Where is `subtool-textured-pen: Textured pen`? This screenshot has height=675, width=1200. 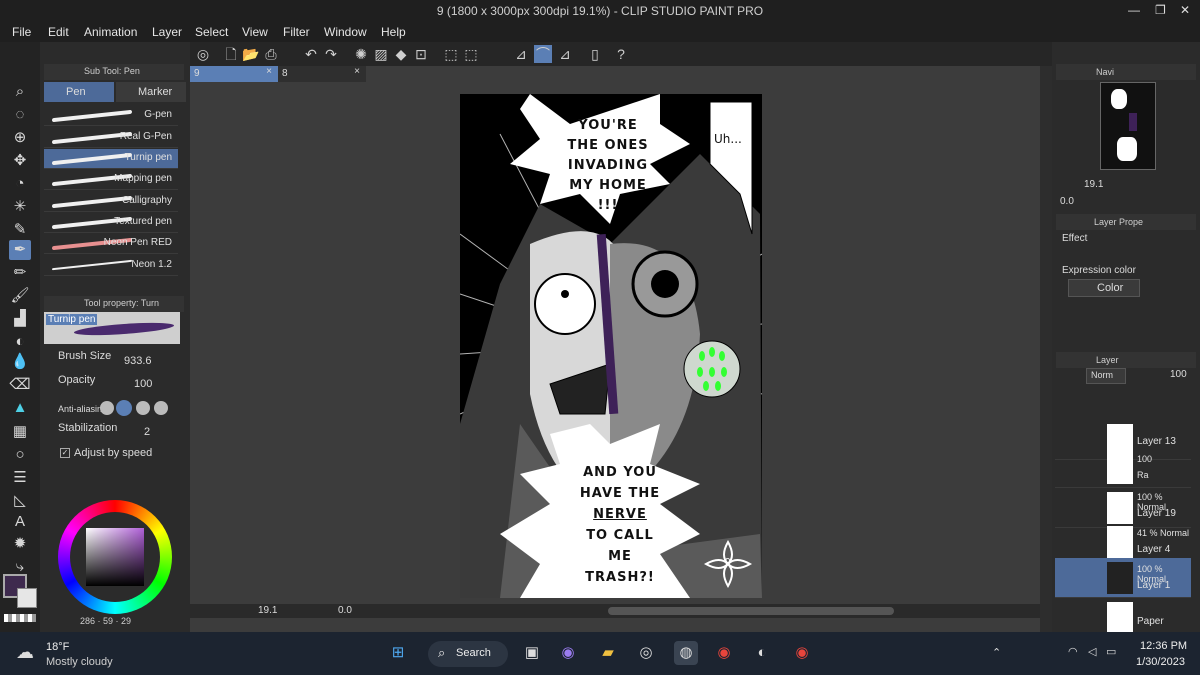
subtool-textured-pen: Textured pen is located at coordinates (111, 223).